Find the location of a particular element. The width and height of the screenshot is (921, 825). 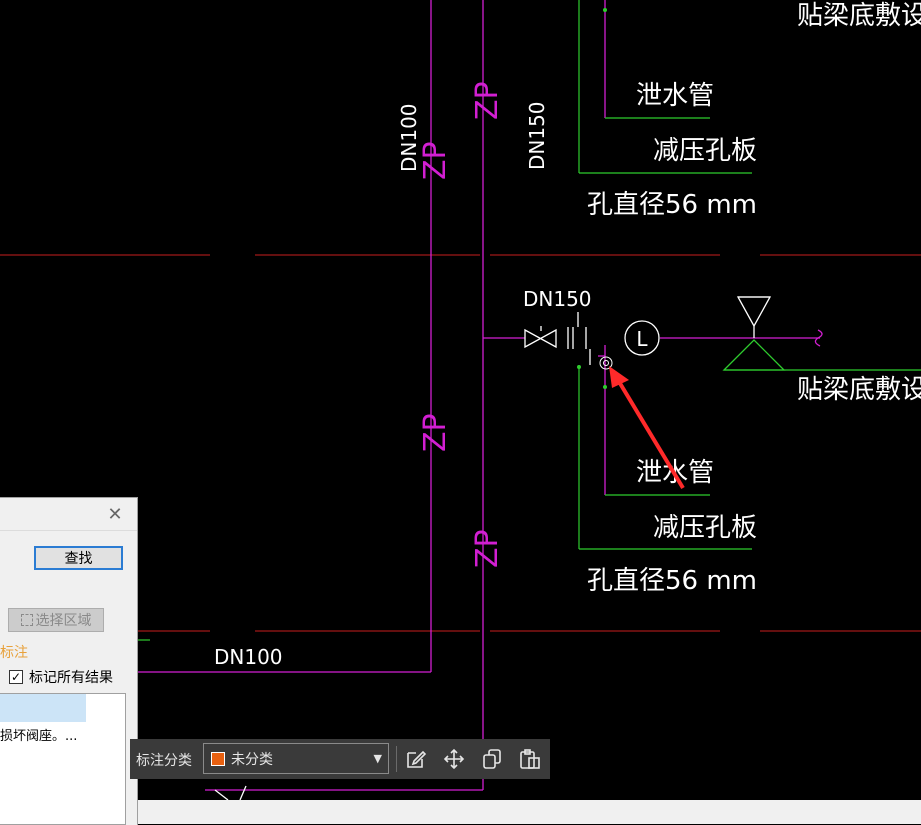

dialog-divider is located at coordinates (68, 530).